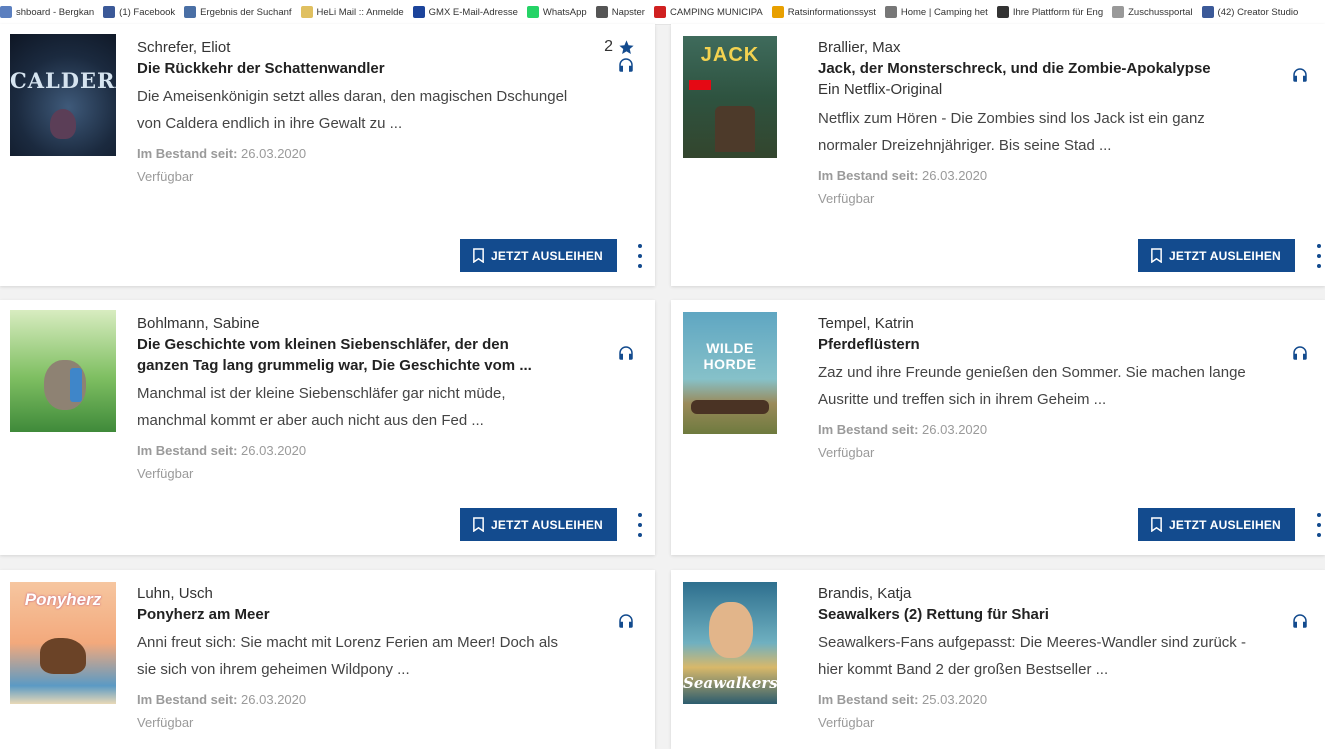 The width and height of the screenshot is (1325, 749). I want to click on cover-image, so click(63, 371).